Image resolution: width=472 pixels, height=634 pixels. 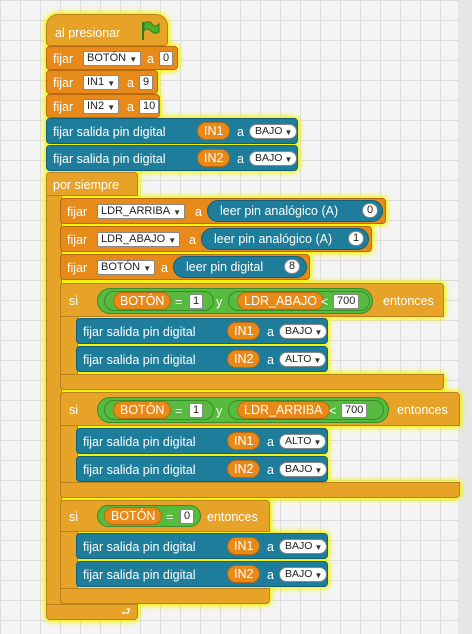 I want to click on forever-loop-block: por siempre, so click(x=92, y=184).